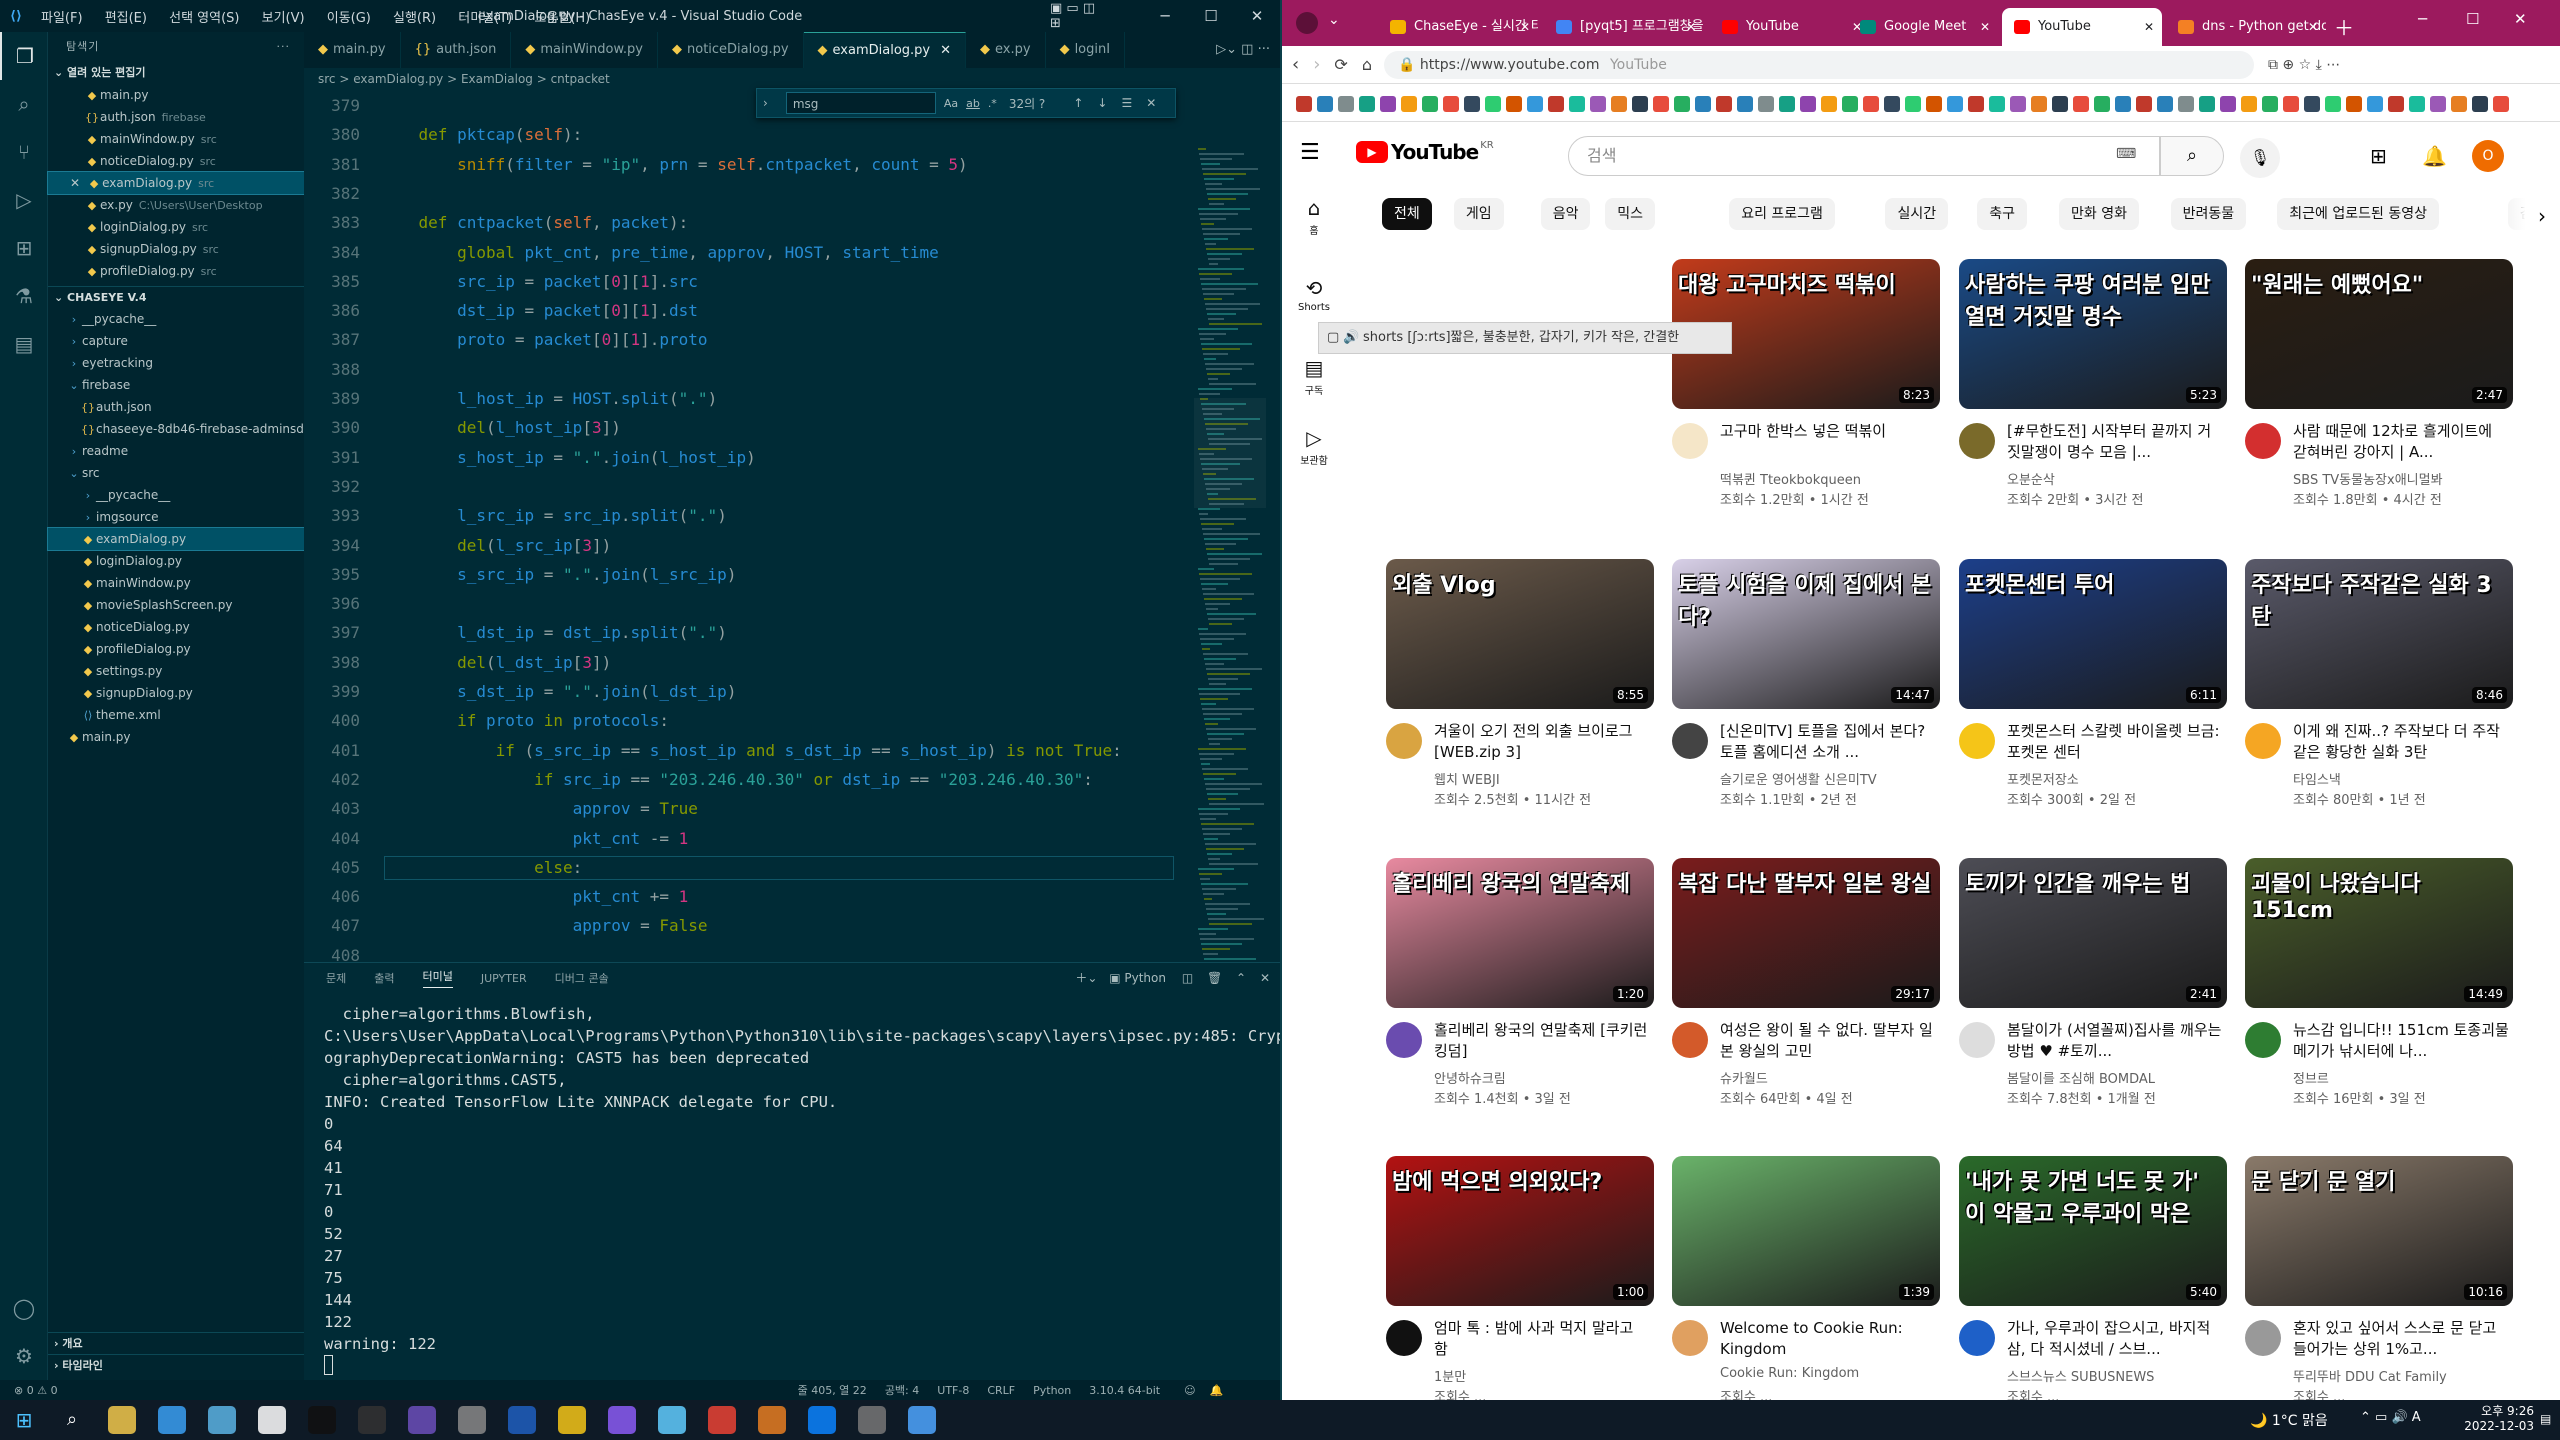  What do you see at coordinates (1624, 27) in the screenshot?
I see `browser-tab: [pyqt5] 프로그램창을 ✕` at bounding box center [1624, 27].